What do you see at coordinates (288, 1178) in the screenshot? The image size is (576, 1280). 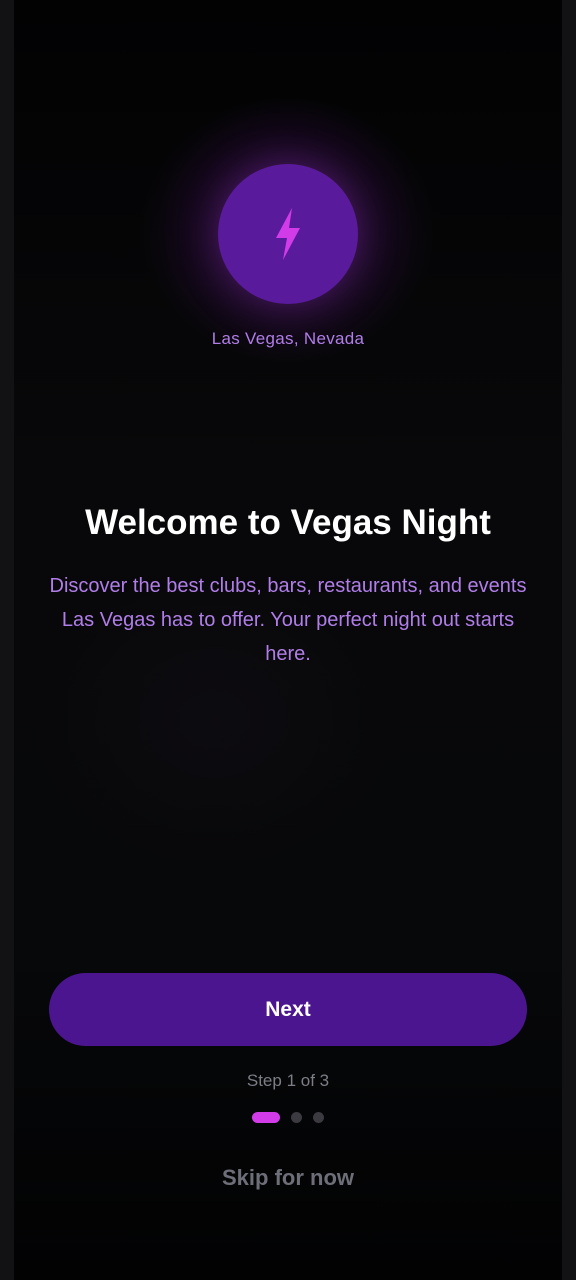 I see `skip-button: Skip for now` at bounding box center [288, 1178].